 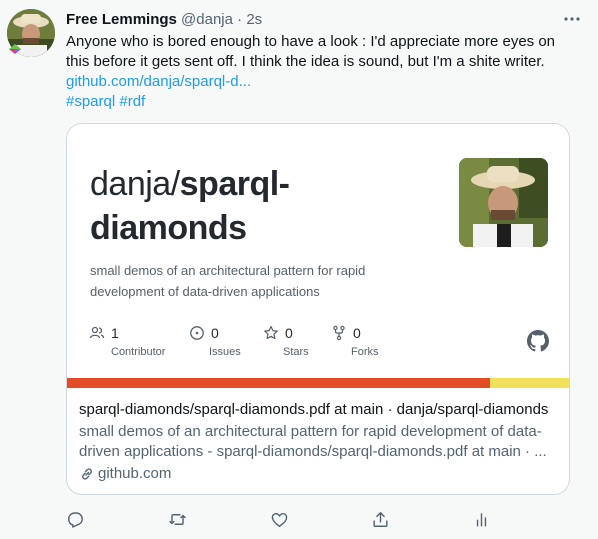 What do you see at coordinates (503, 202) in the screenshot?
I see `owner-photo` at bounding box center [503, 202].